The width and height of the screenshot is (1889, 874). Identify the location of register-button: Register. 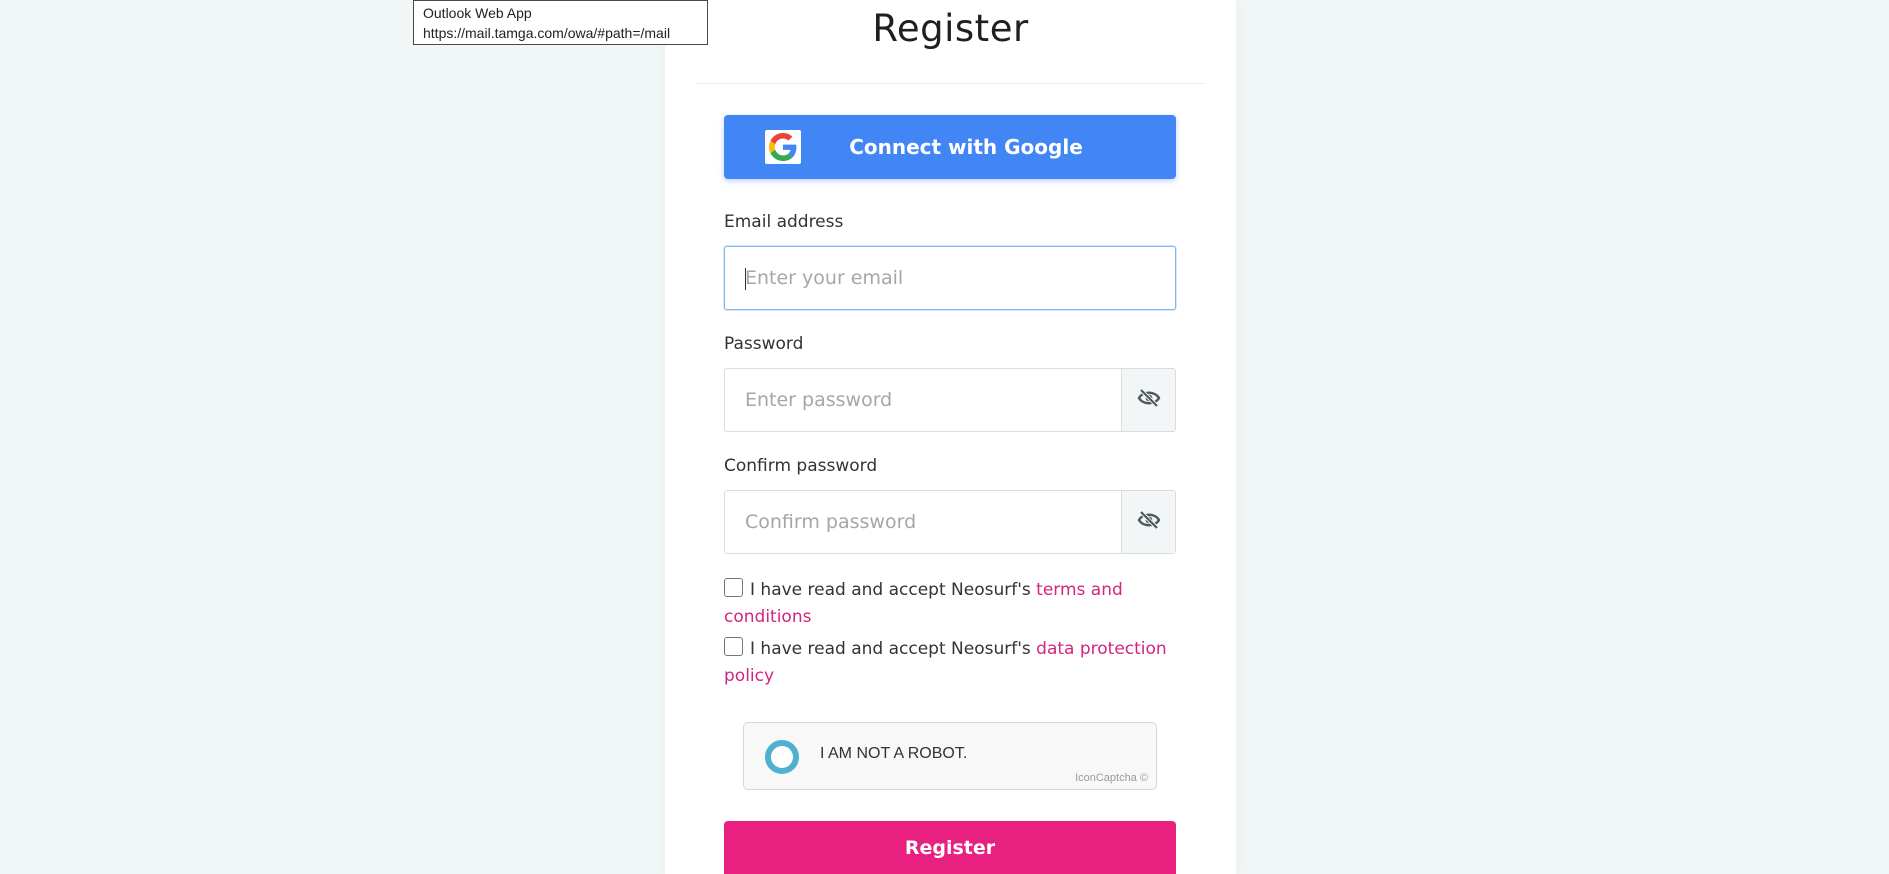
(950, 847).